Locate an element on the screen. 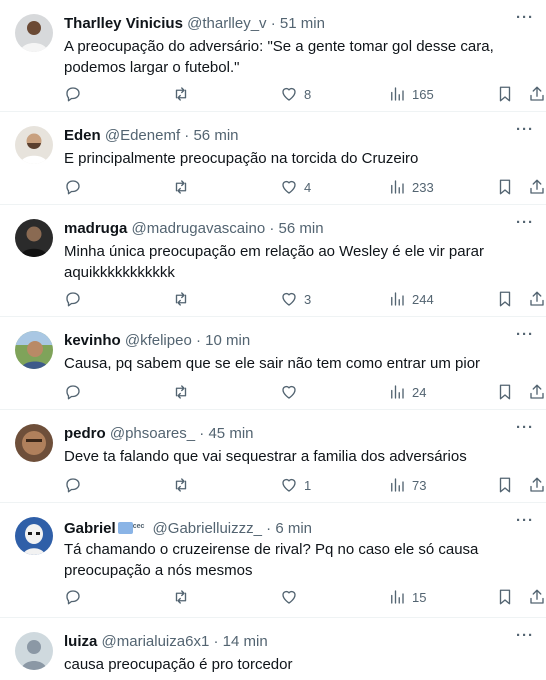 Image resolution: width=546 pixels, height=680 pixels. view-count: 165 is located at coordinates (423, 94).